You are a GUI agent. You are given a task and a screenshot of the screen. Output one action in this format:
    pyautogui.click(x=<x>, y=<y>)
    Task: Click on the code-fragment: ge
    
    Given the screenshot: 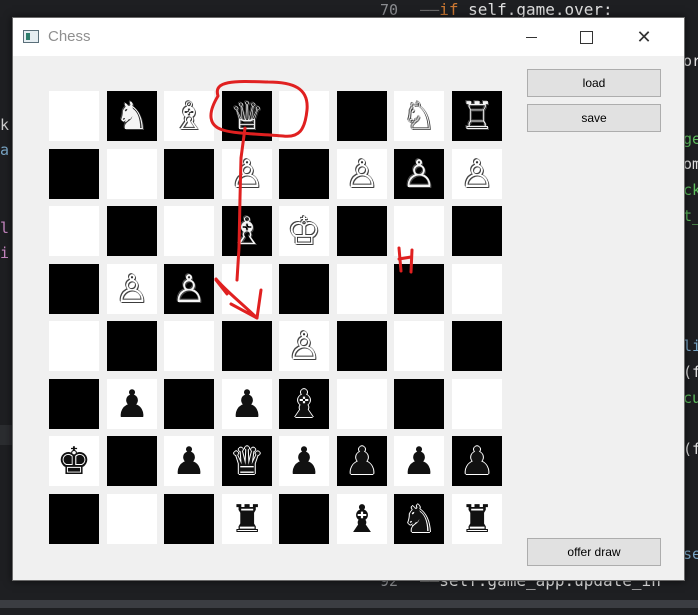 What is the action you would take?
    pyautogui.click(x=690, y=139)
    